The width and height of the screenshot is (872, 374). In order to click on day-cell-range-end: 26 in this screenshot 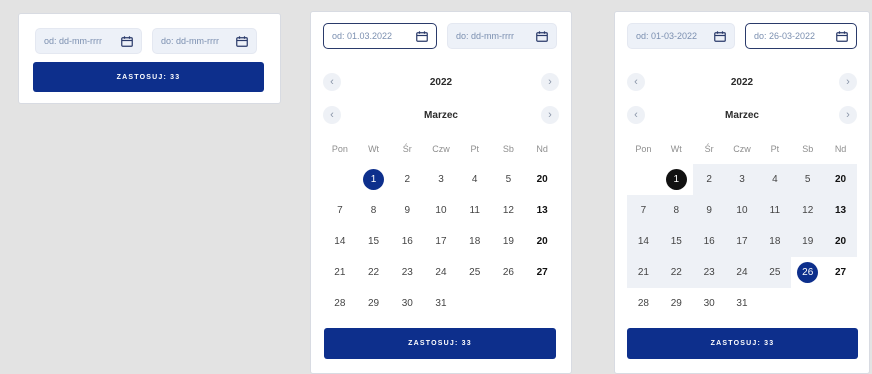, I will do `click(807, 272)`.